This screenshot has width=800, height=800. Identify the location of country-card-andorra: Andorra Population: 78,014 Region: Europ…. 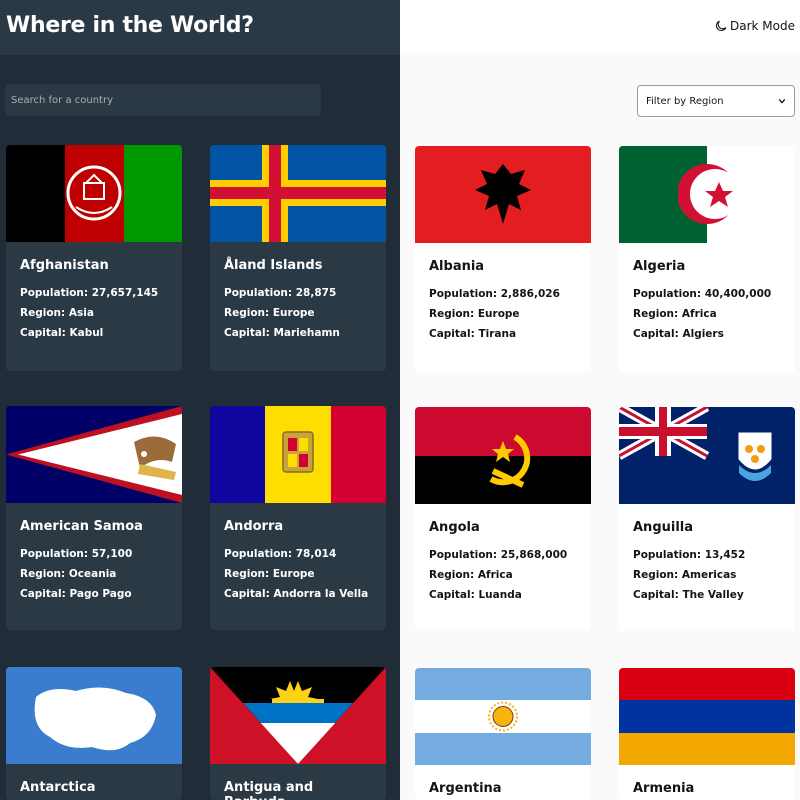
(298, 518).